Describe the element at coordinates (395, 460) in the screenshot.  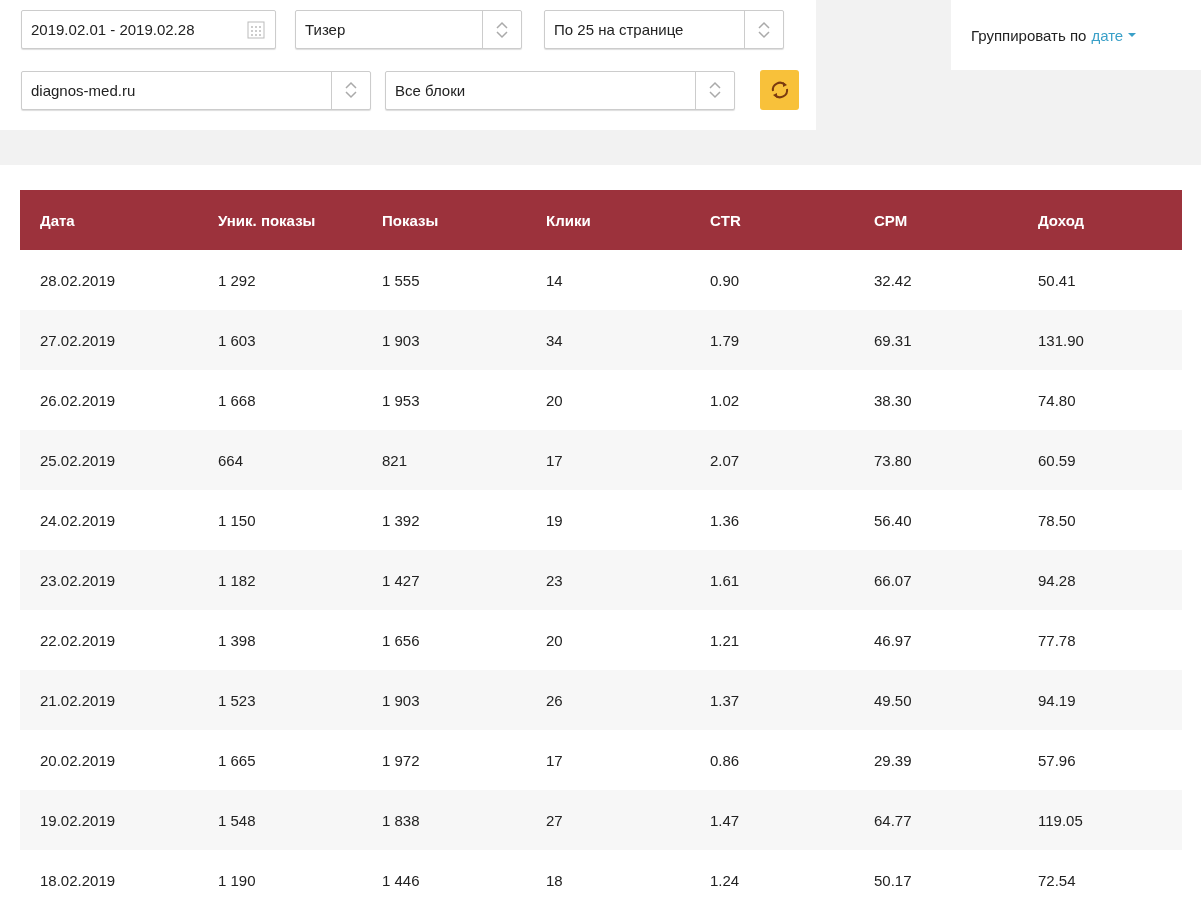
I see `table-cell-text: 821` at that location.